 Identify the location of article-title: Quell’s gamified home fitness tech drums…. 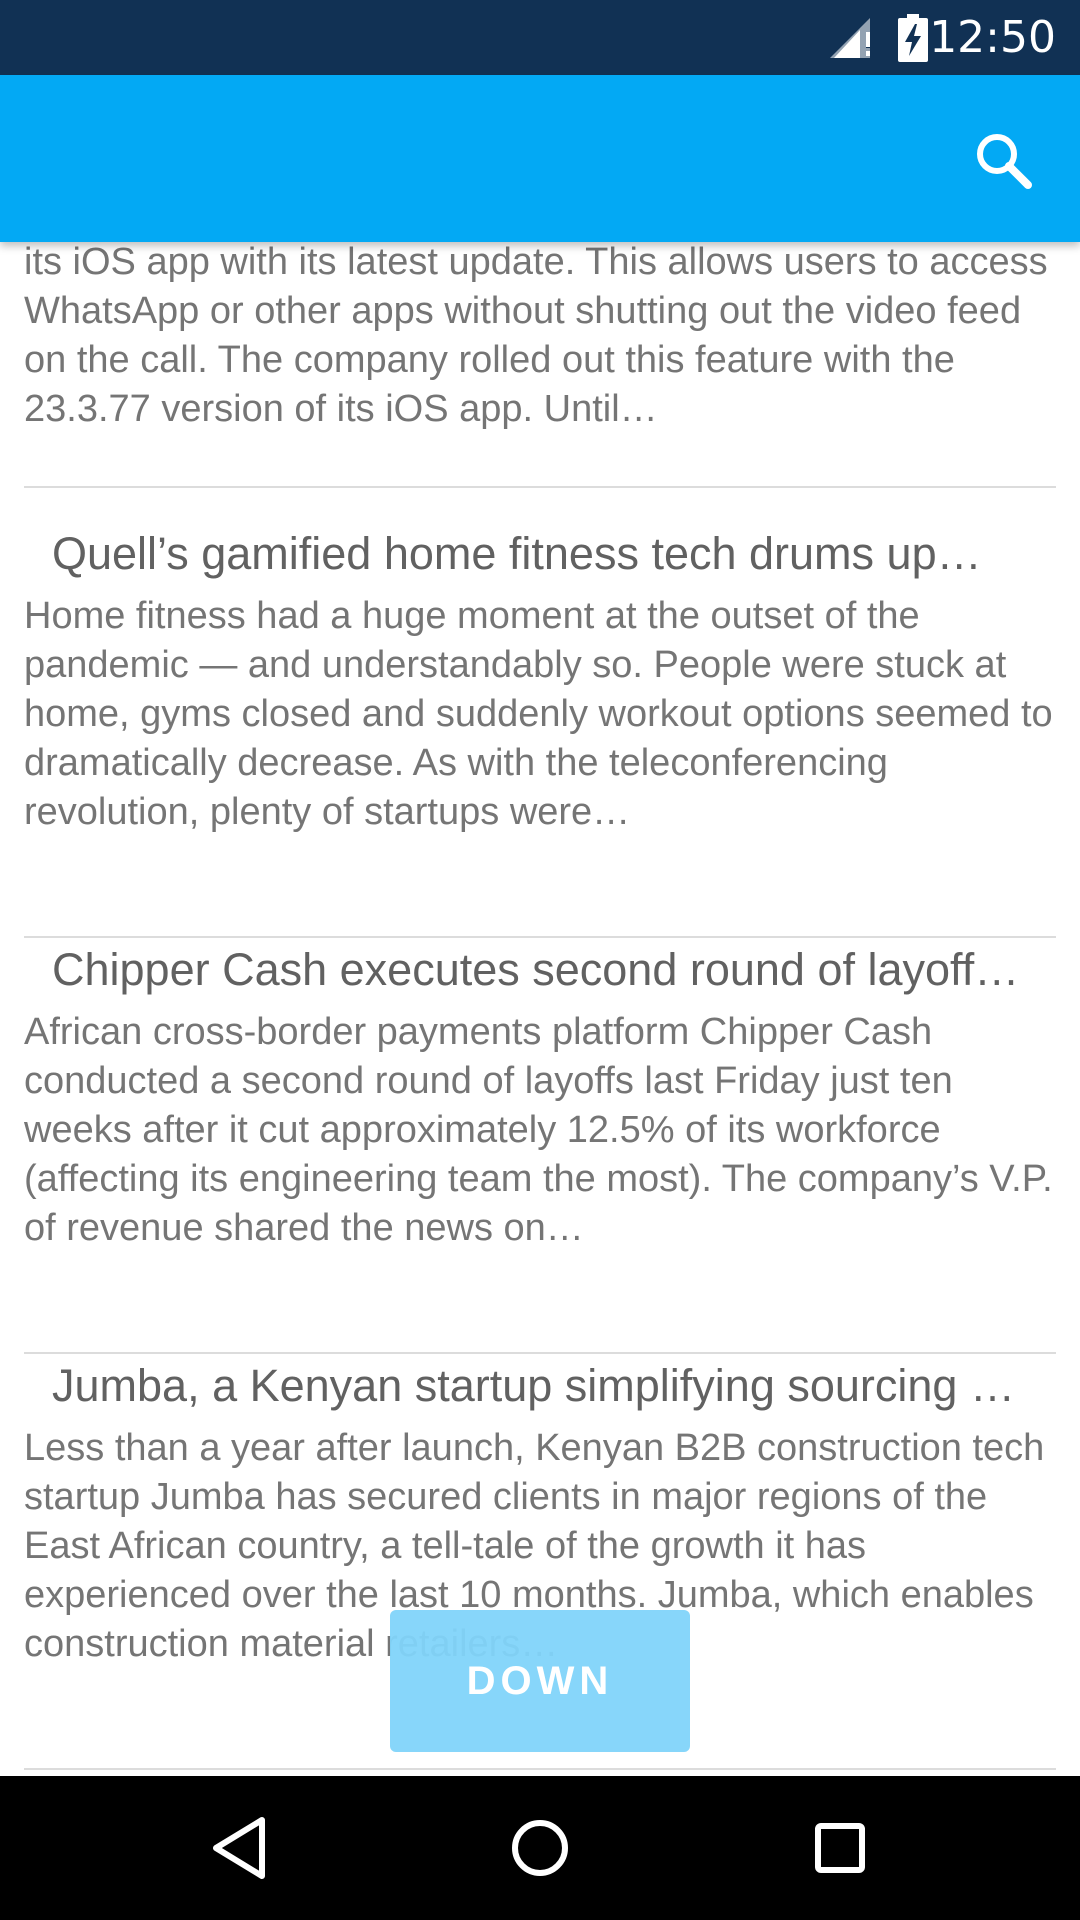
(517, 553).